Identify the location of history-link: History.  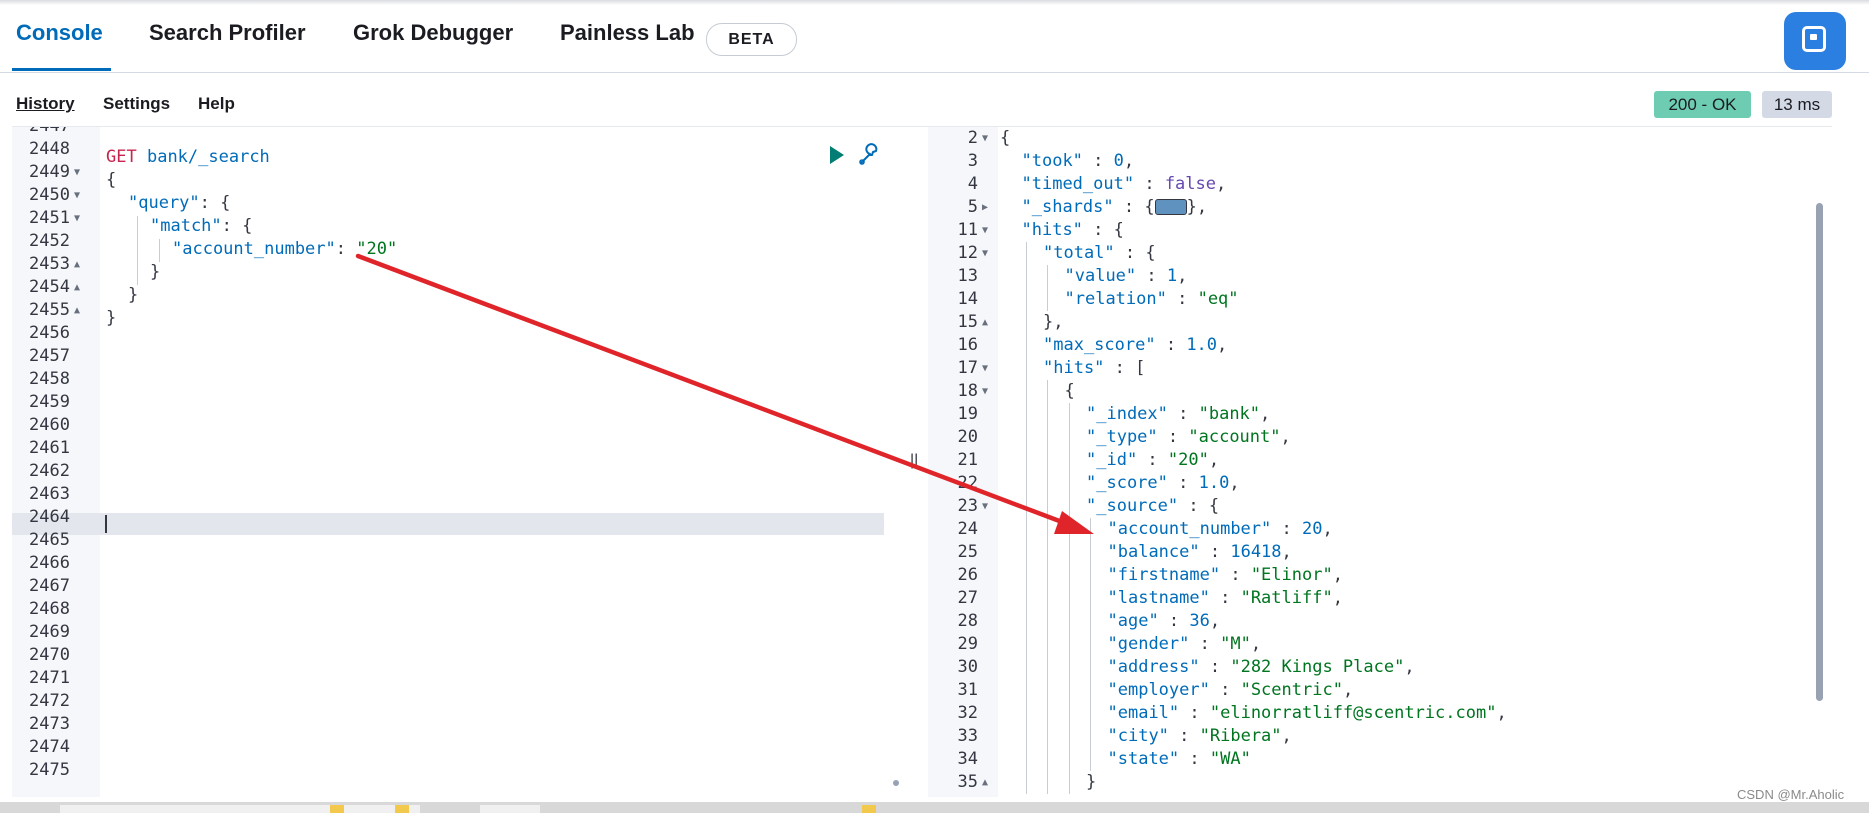
(45, 104).